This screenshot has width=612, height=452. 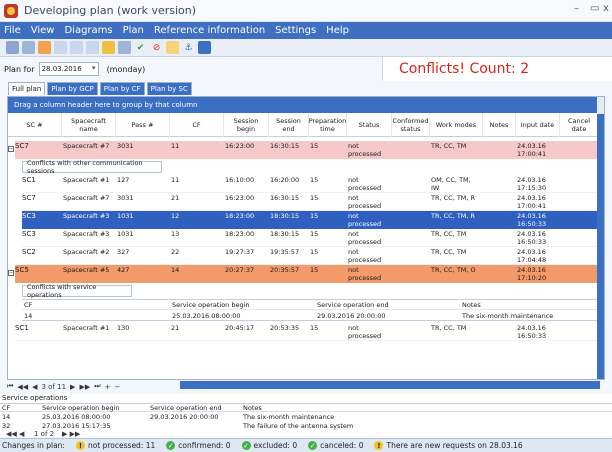 What do you see at coordinates (246, 125) in the screenshot?
I see `col-header-session-begin: Session begin` at bounding box center [246, 125].